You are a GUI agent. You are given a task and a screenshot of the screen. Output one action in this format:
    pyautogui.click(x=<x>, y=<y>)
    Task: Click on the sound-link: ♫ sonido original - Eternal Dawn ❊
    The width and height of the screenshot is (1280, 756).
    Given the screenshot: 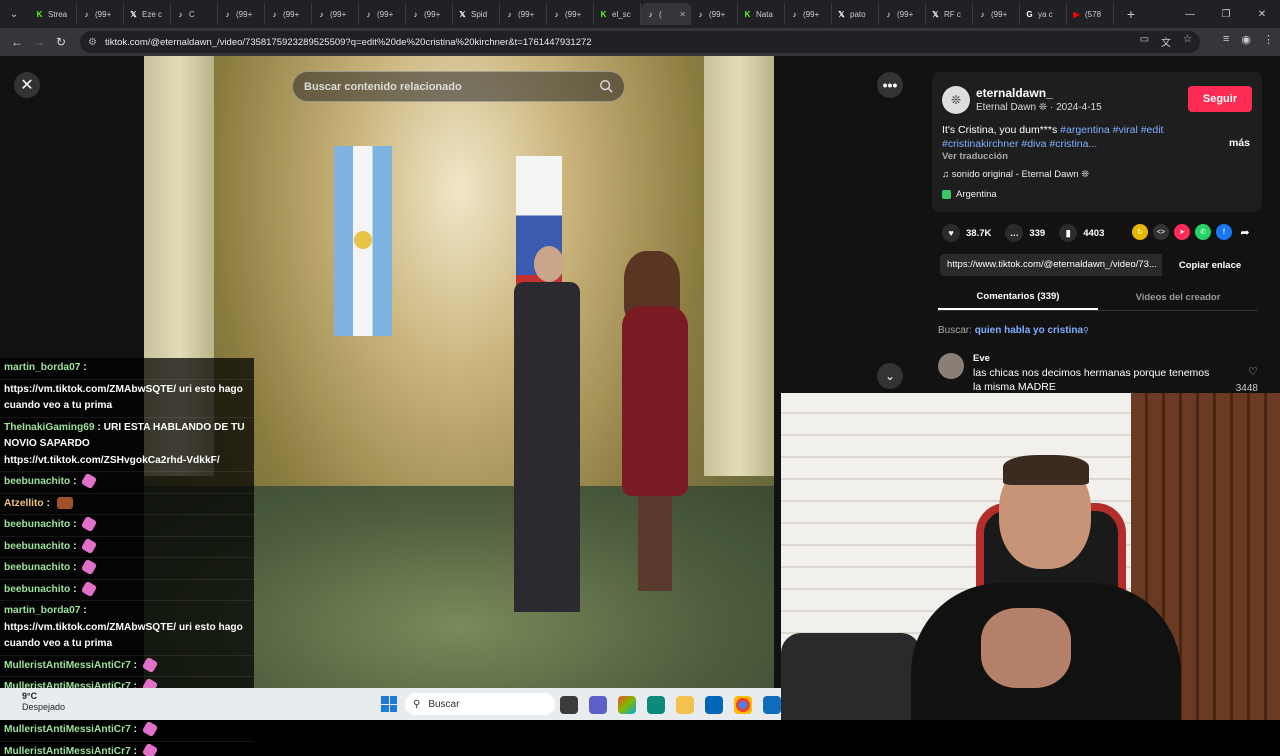 What is the action you would take?
    pyautogui.click(x=1015, y=174)
    